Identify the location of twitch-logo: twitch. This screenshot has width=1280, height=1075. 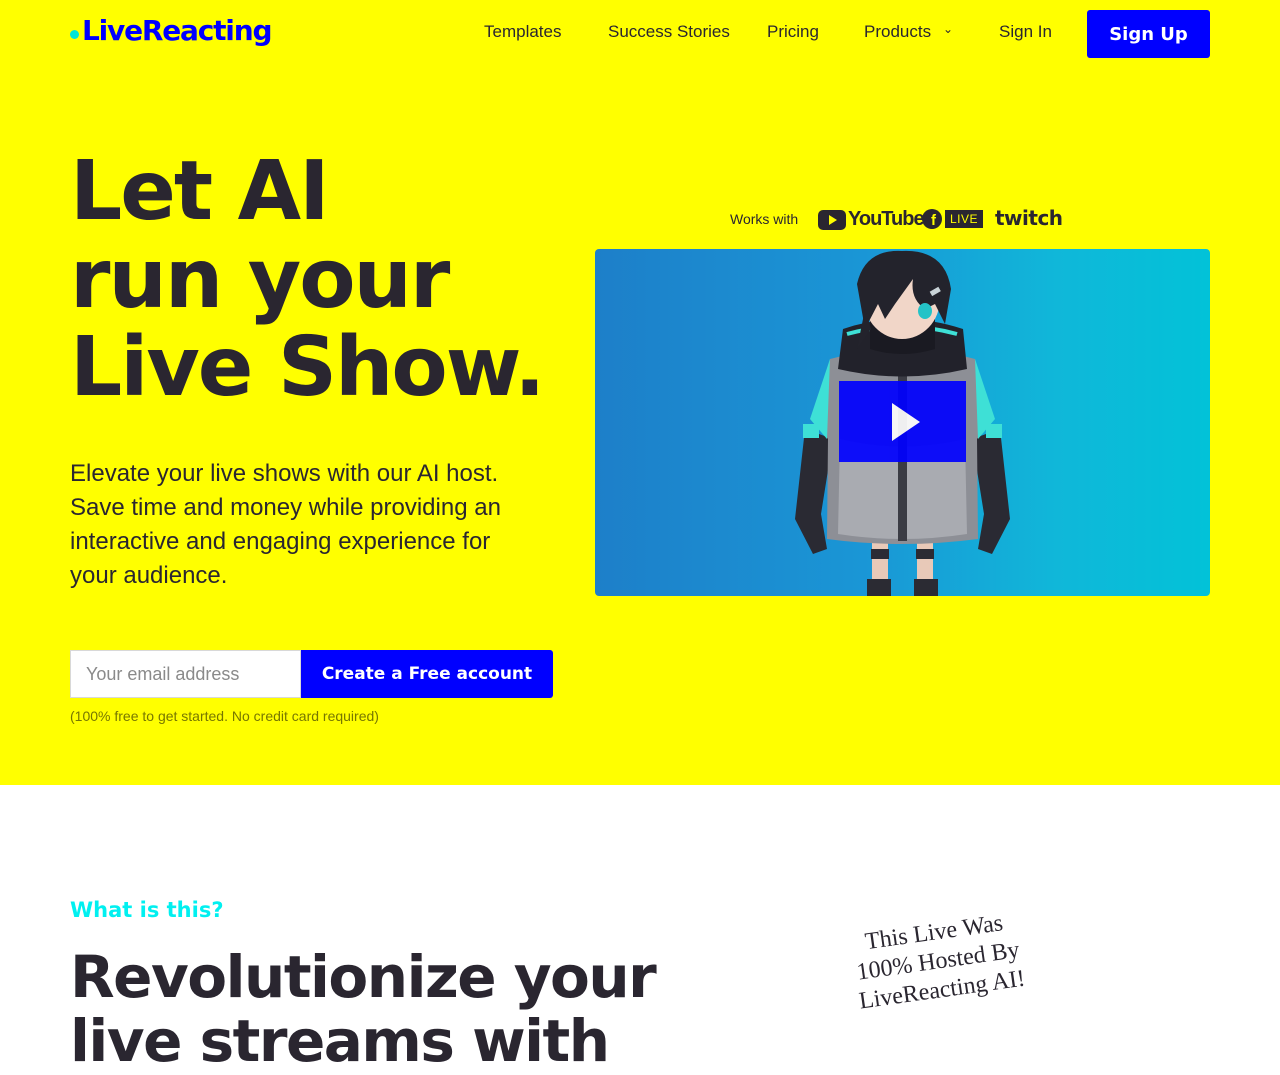
(1029, 218).